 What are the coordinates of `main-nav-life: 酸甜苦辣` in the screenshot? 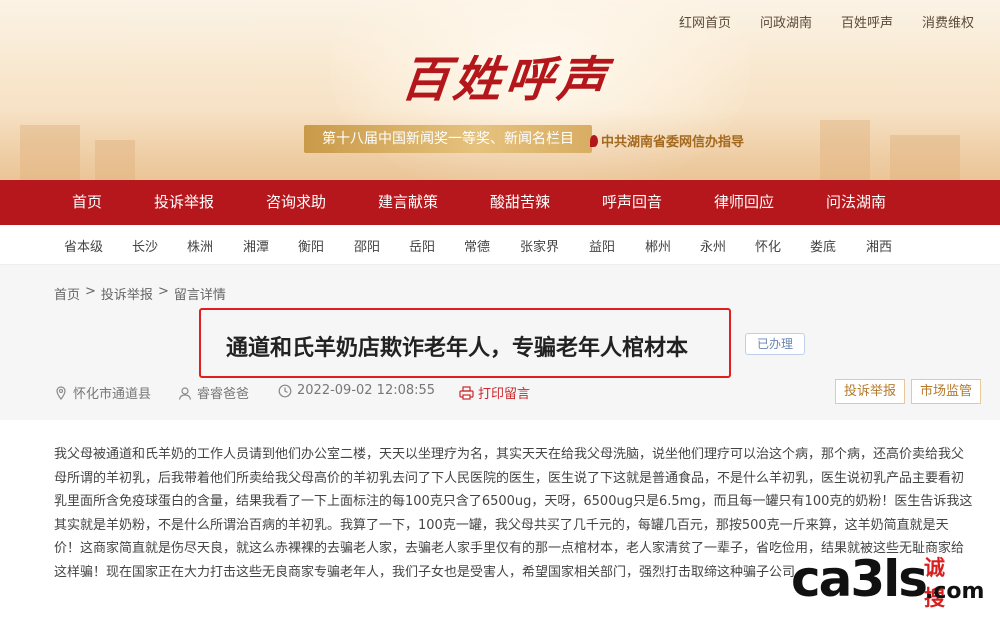 It's located at (520, 202).